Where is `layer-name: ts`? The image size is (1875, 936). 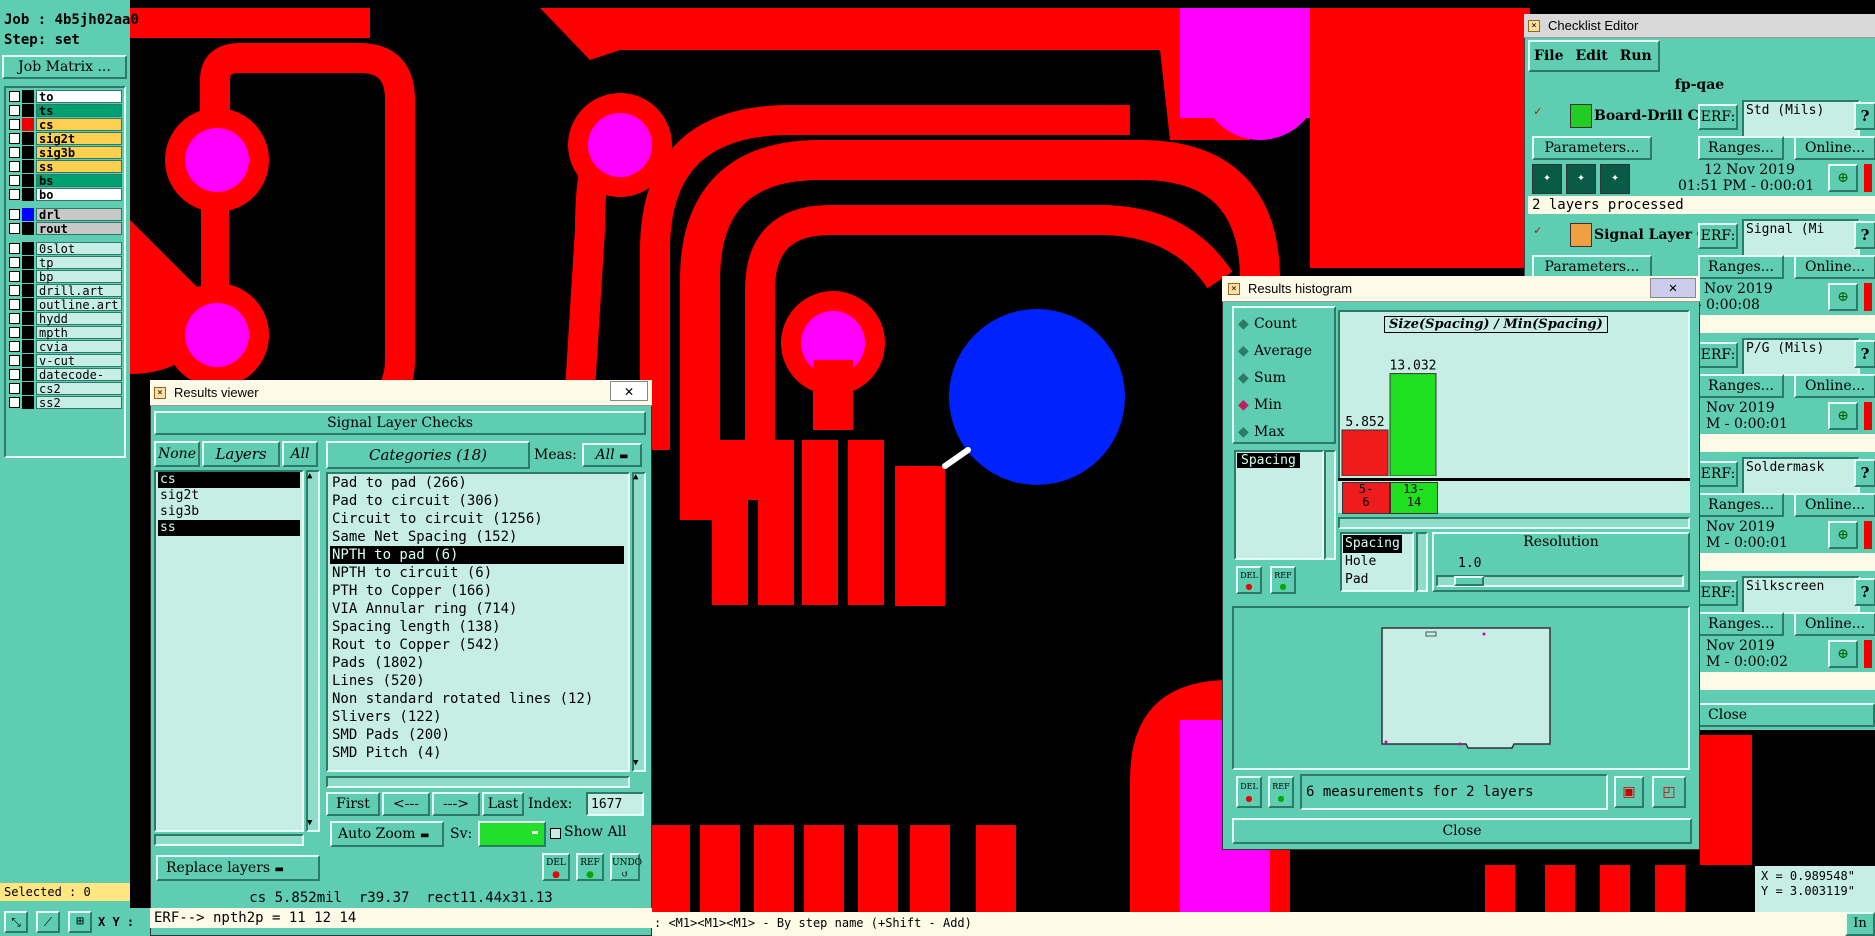
layer-name: ts is located at coordinates (79, 111).